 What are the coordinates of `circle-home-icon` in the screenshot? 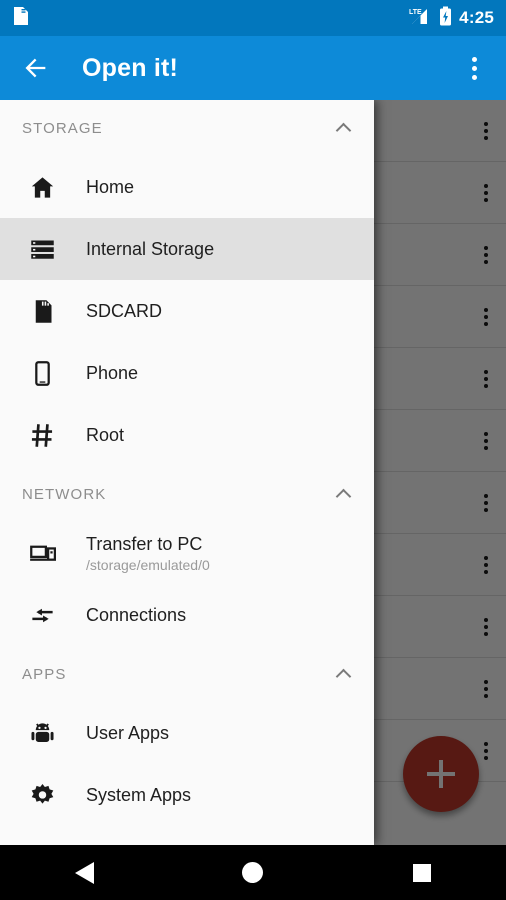 It's located at (253, 872).